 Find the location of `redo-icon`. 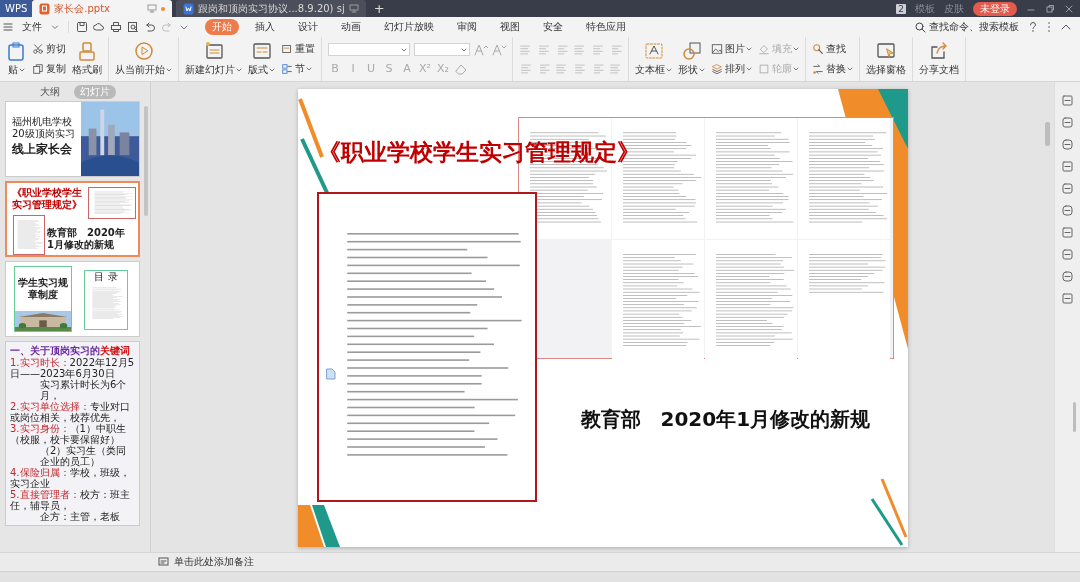

redo-icon is located at coordinates (167, 27).